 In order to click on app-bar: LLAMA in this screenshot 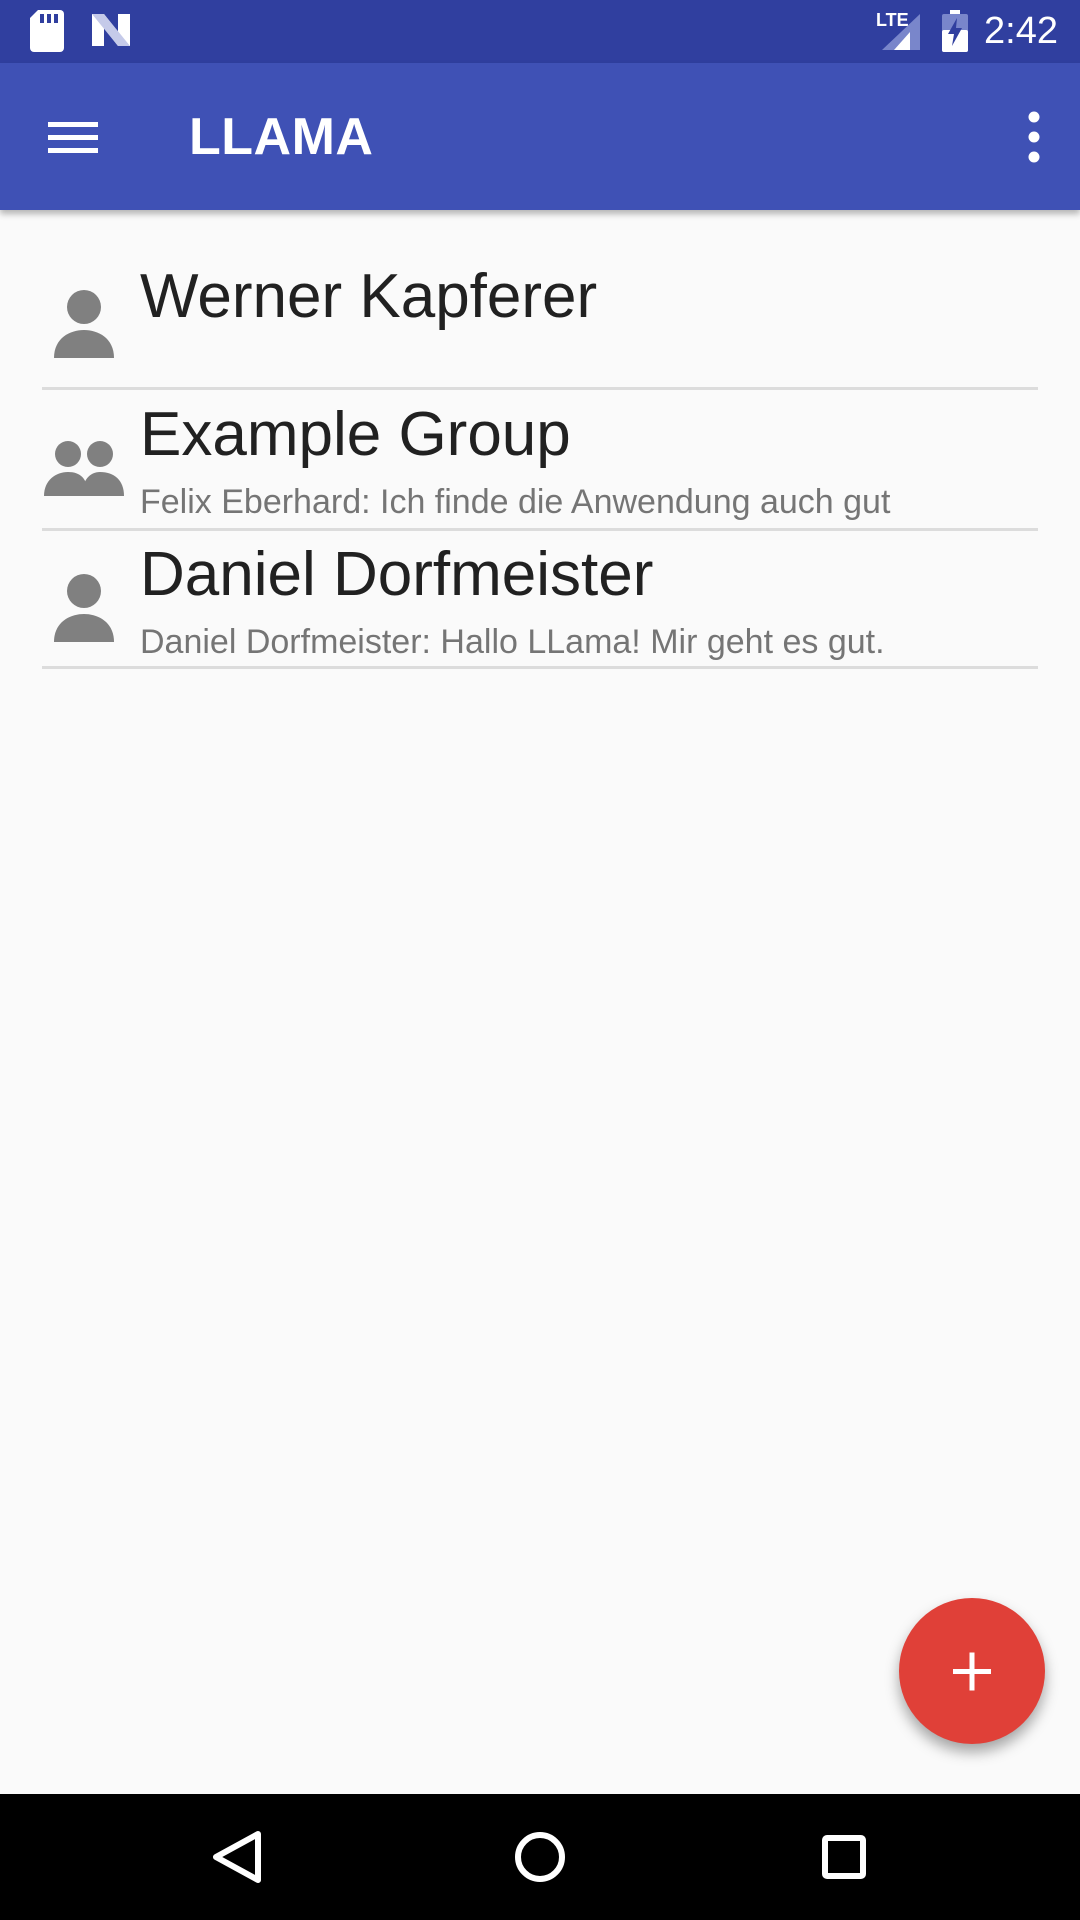, I will do `click(540, 136)`.